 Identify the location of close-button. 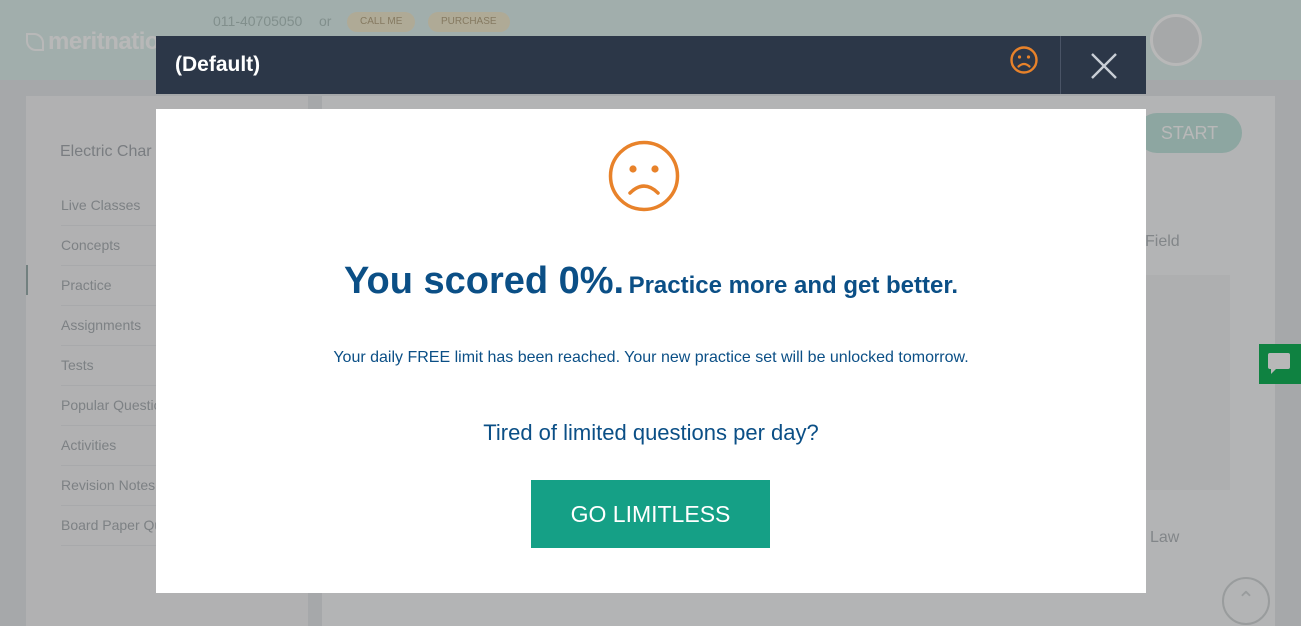
(1103, 65).